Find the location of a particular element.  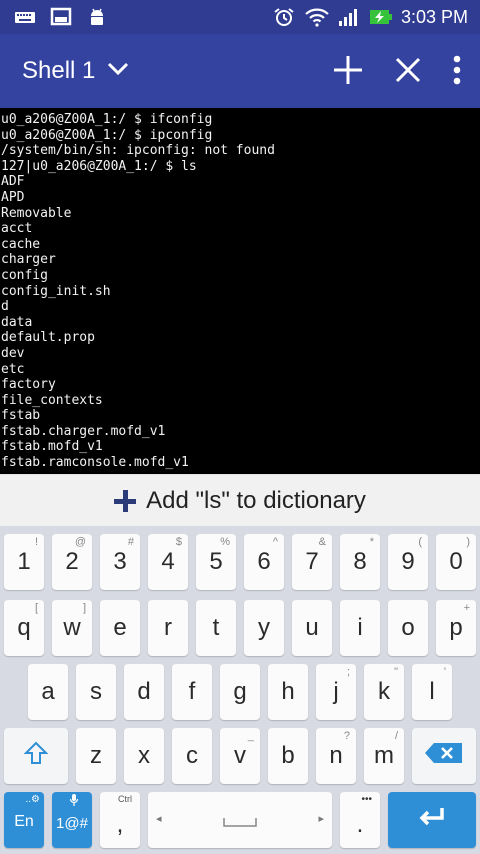

status-bar-right: 3:03 PM is located at coordinates (370, 17).